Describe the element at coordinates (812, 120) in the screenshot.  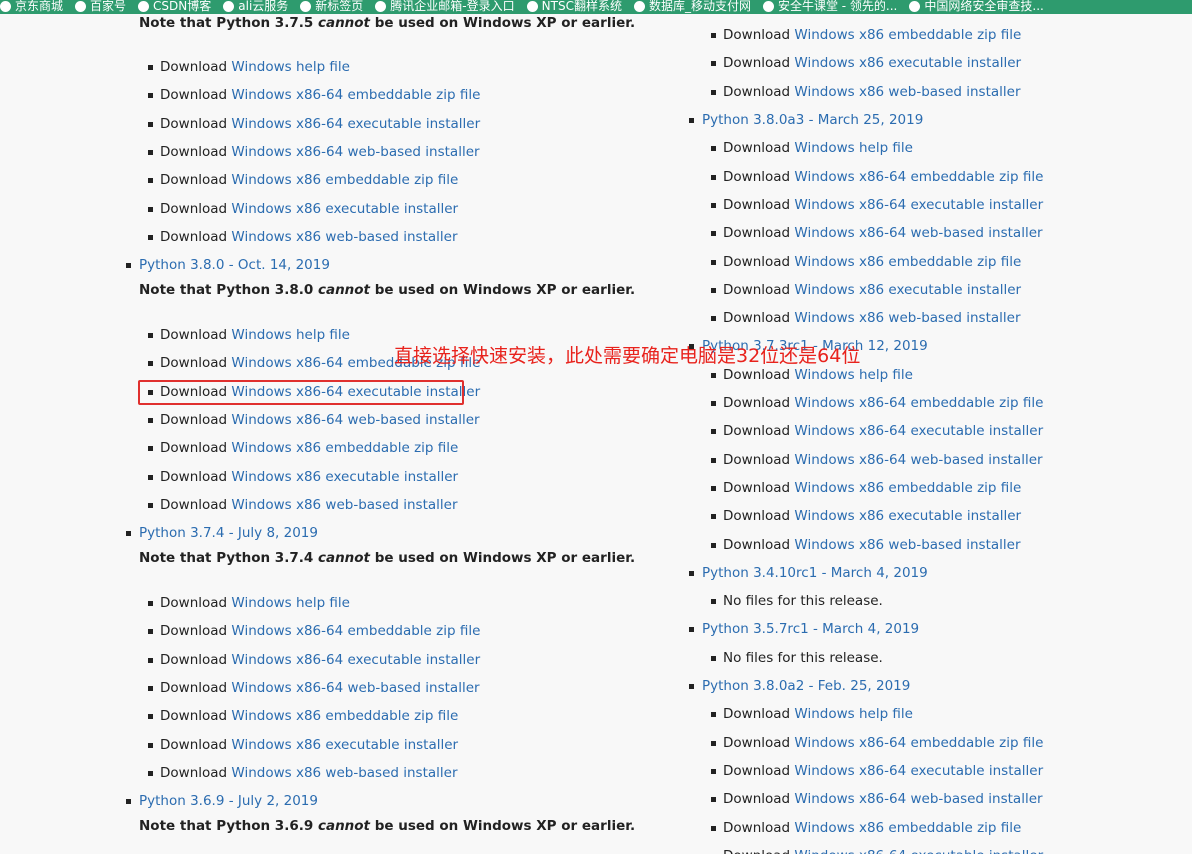
I see `release-link: Python 3.8.0a3 - March 25, 2019` at that location.